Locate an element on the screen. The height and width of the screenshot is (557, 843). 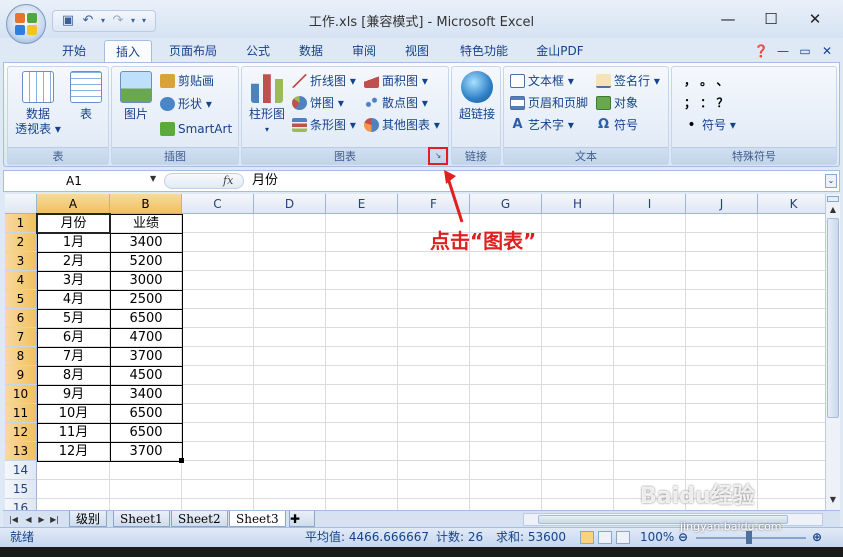
table-button: 表 is located at coordinates (86, 96).